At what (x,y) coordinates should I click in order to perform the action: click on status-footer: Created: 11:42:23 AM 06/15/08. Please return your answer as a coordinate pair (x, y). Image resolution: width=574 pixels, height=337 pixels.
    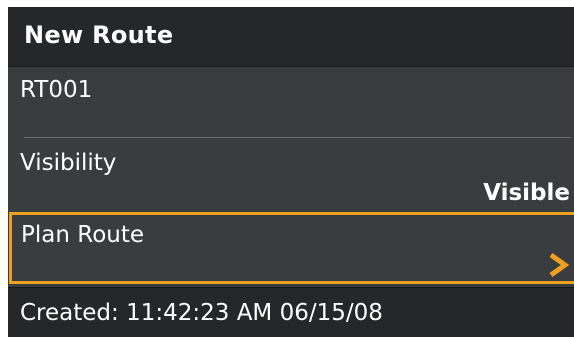
    Looking at the image, I should click on (291, 312).